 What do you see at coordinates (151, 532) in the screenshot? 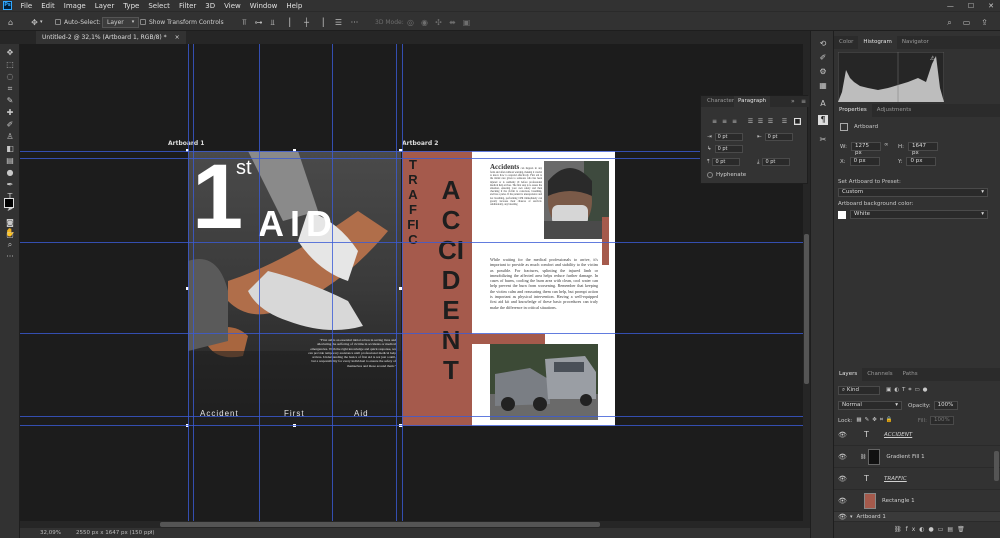
I see `status-arrow-icon: ›` at bounding box center [151, 532].